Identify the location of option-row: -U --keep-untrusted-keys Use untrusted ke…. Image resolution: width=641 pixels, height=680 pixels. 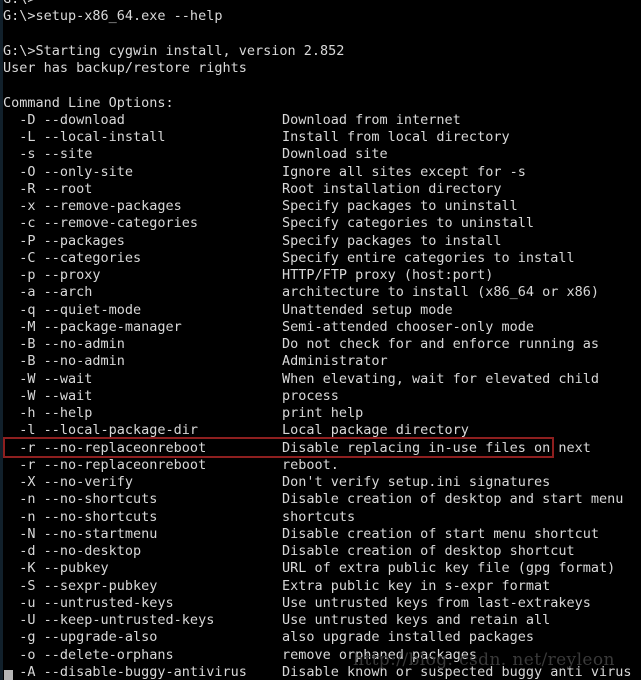
(322, 620).